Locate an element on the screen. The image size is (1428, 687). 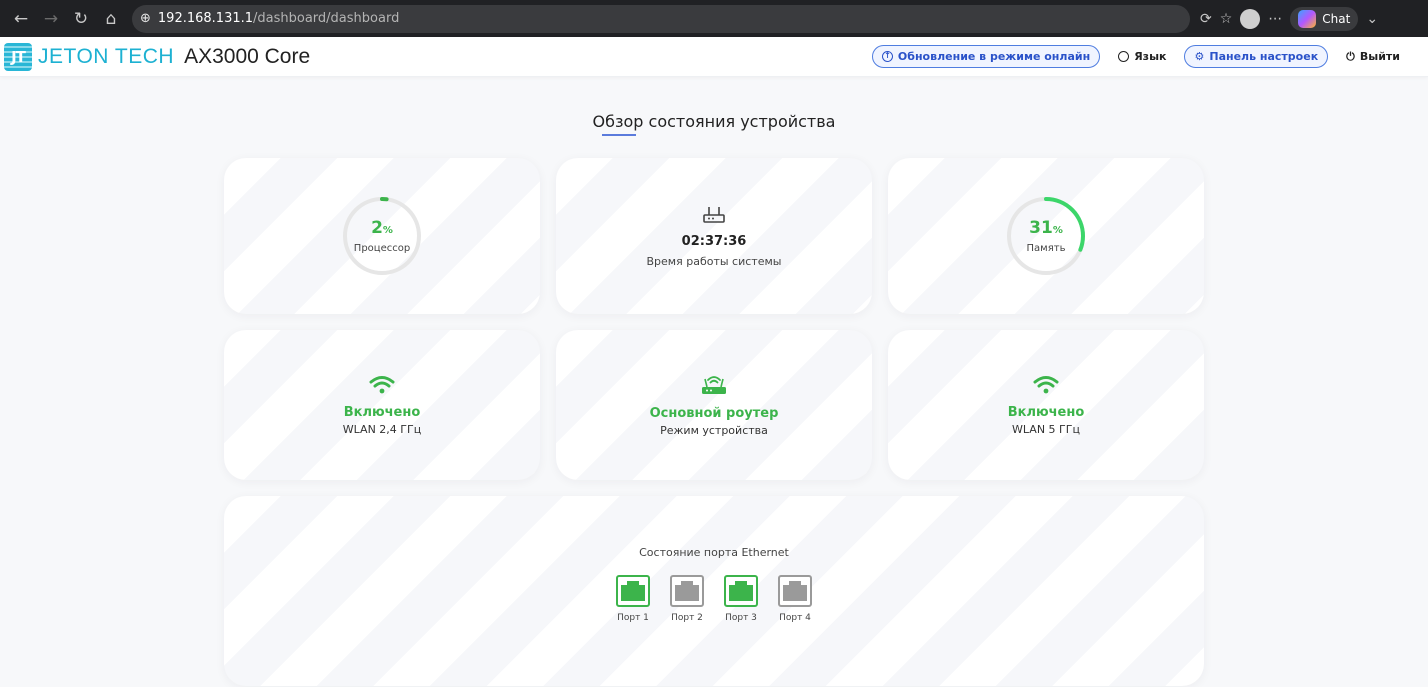
home-icon: ⌂ is located at coordinates (111, 19).